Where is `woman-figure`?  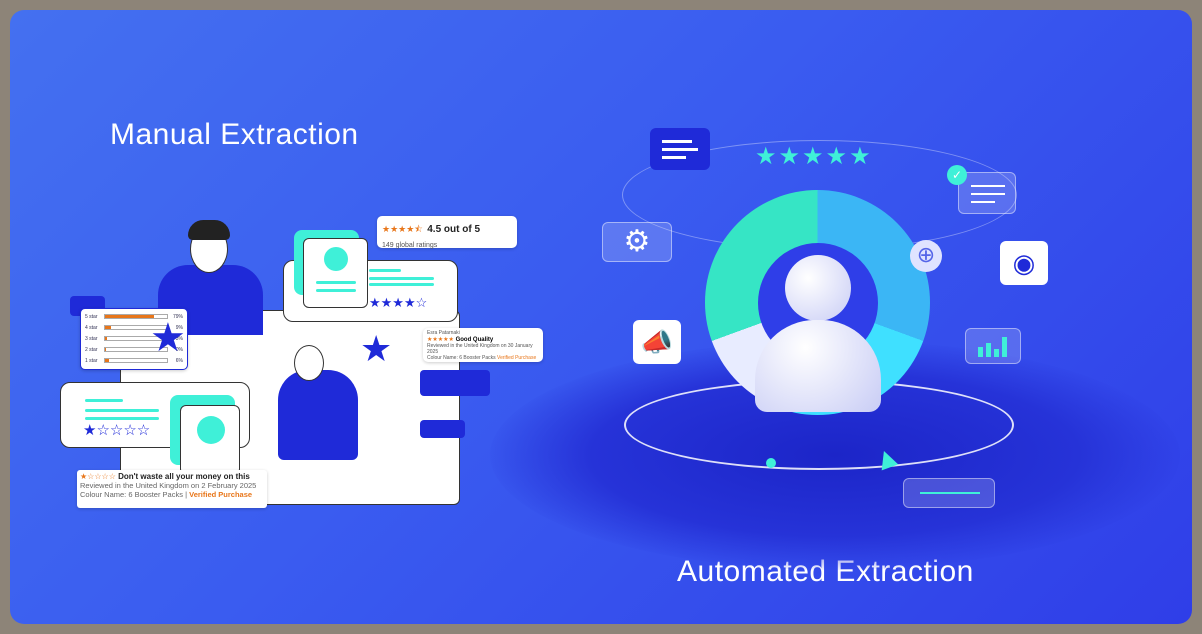 woman-figure is located at coordinates (318, 415).